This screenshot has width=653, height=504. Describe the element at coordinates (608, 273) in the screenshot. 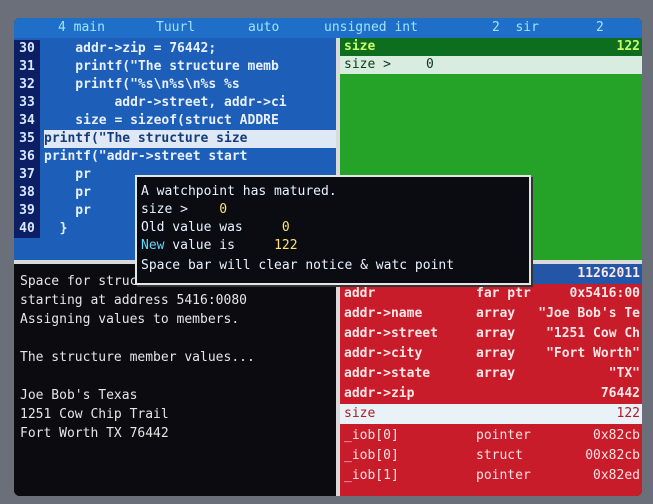

I see `inspector-header-value: 11262011` at that location.